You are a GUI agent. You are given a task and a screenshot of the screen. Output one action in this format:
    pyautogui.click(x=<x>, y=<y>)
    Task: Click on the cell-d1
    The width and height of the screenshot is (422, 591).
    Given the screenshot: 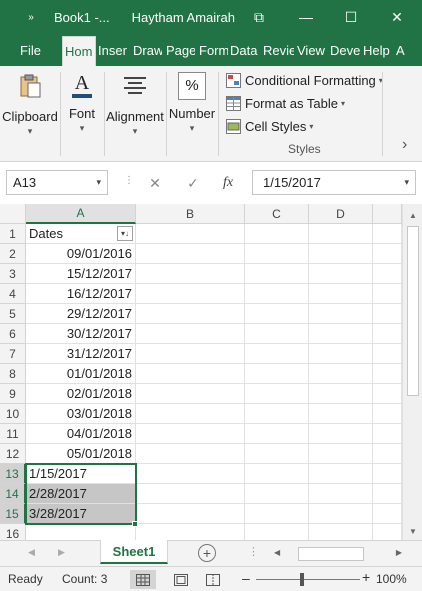 What is the action you would take?
    pyautogui.click(x=341, y=234)
    